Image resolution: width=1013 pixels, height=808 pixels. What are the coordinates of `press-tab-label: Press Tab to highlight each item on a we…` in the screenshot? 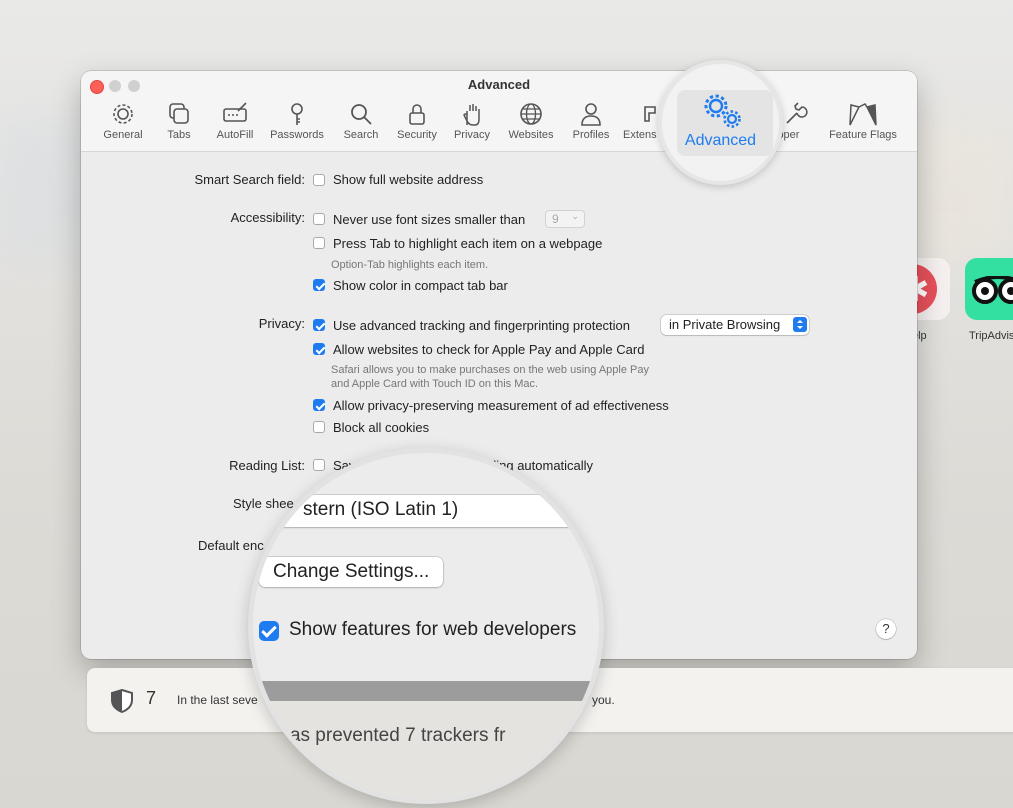 It's located at (468, 243).